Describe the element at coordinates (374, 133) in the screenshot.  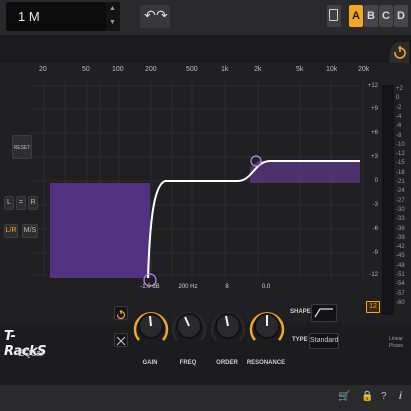
I see `db-label: +6` at that location.